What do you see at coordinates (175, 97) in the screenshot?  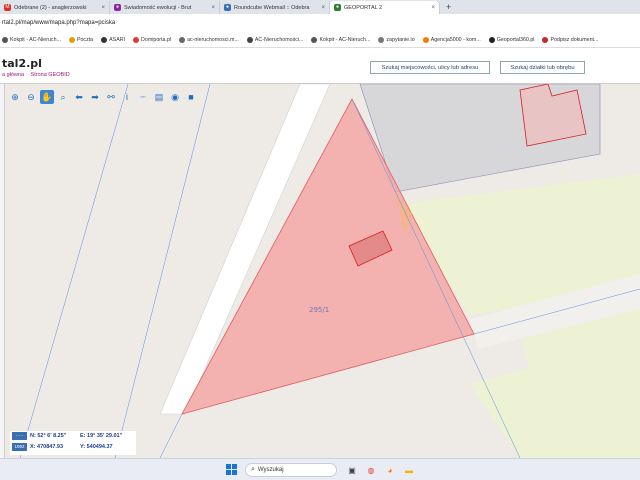 I see `globe-icon: ◉` at bounding box center [175, 97].